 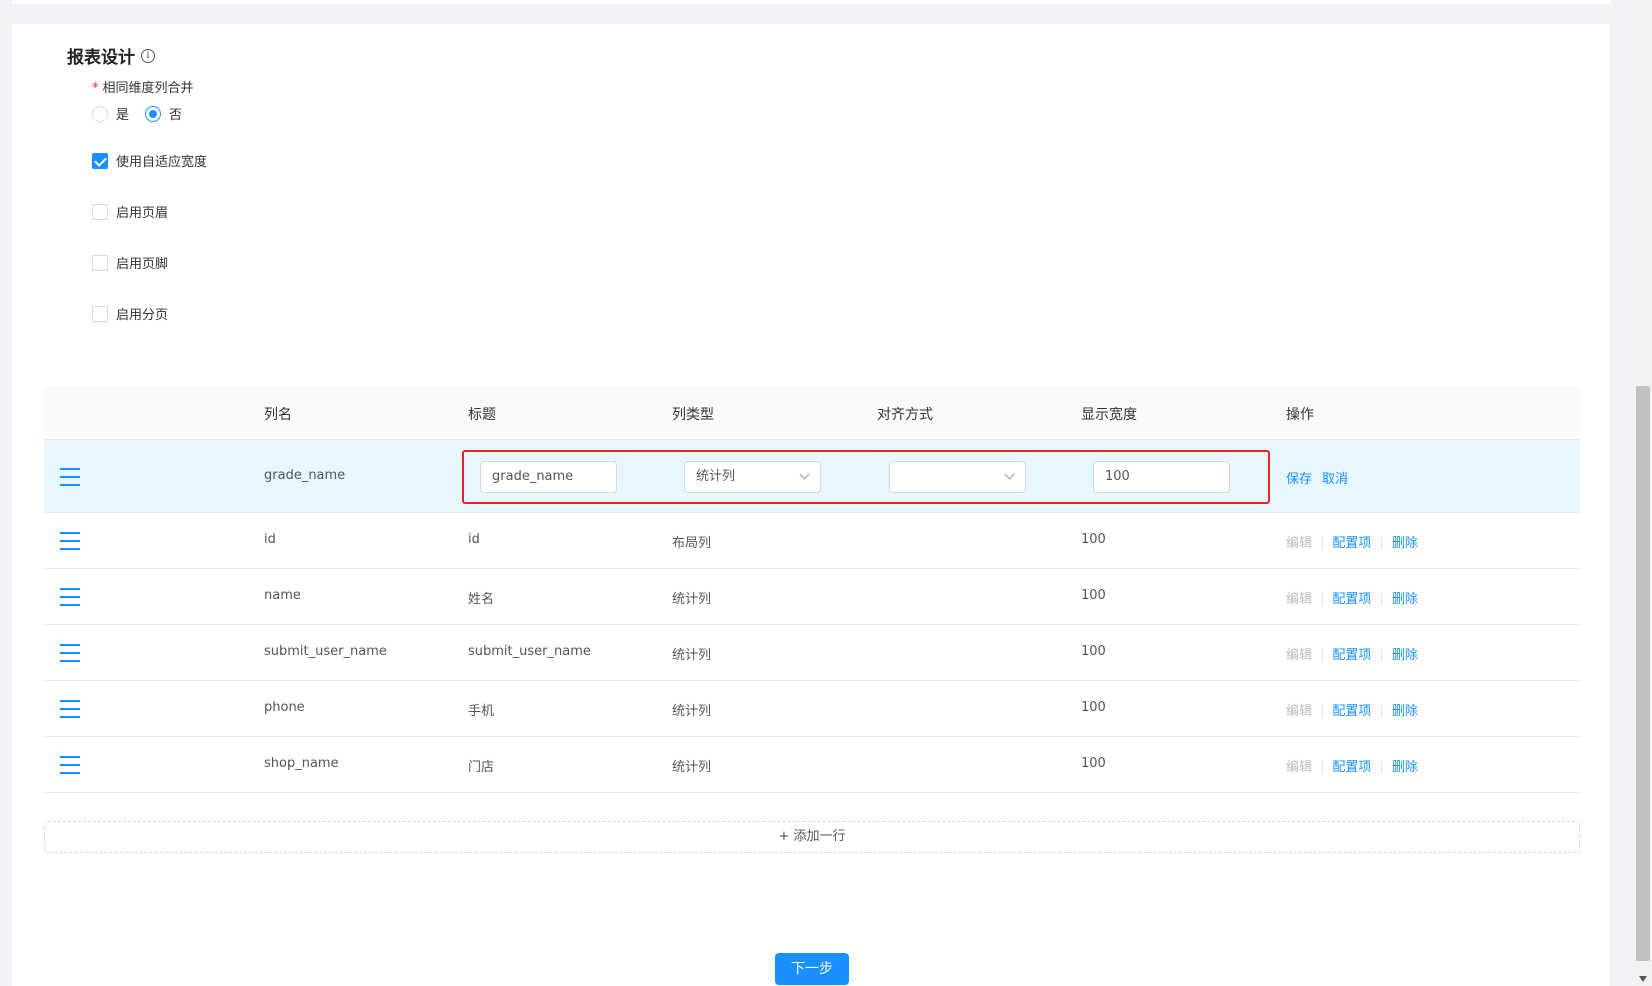 What do you see at coordinates (529, 651) in the screenshot?
I see `cell-title: submit_user_name` at bounding box center [529, 651].